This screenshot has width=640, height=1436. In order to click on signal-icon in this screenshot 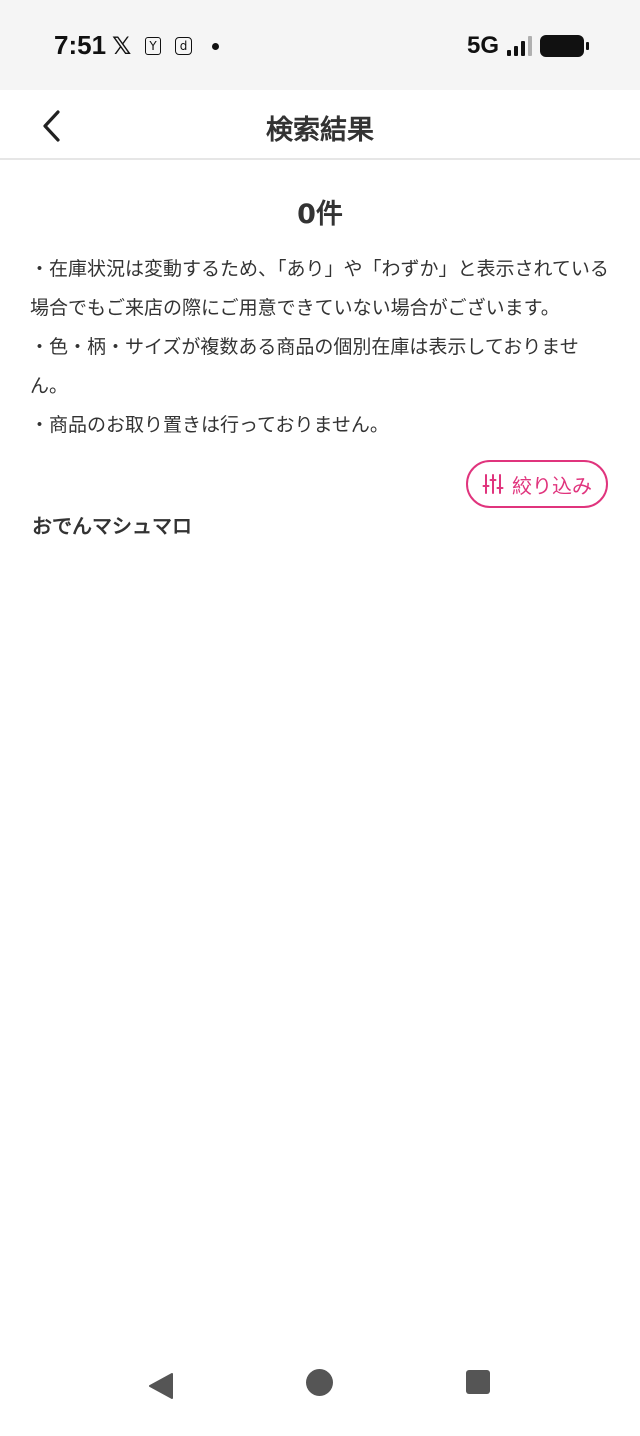, I will do `click(519, 46)`.